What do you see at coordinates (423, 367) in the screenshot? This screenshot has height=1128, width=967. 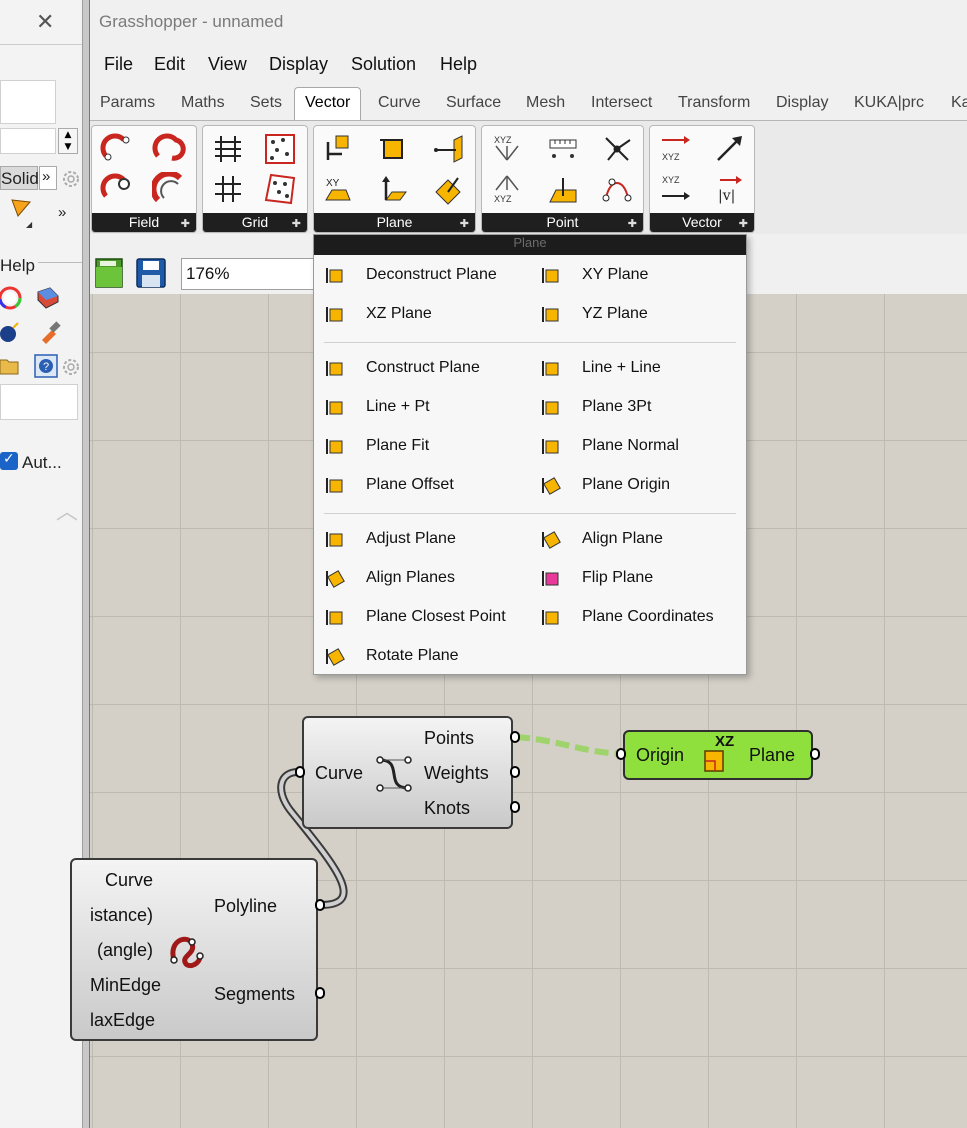 I see `dropdown-item-label: Construct Plane` at bounding box center [423, 367].